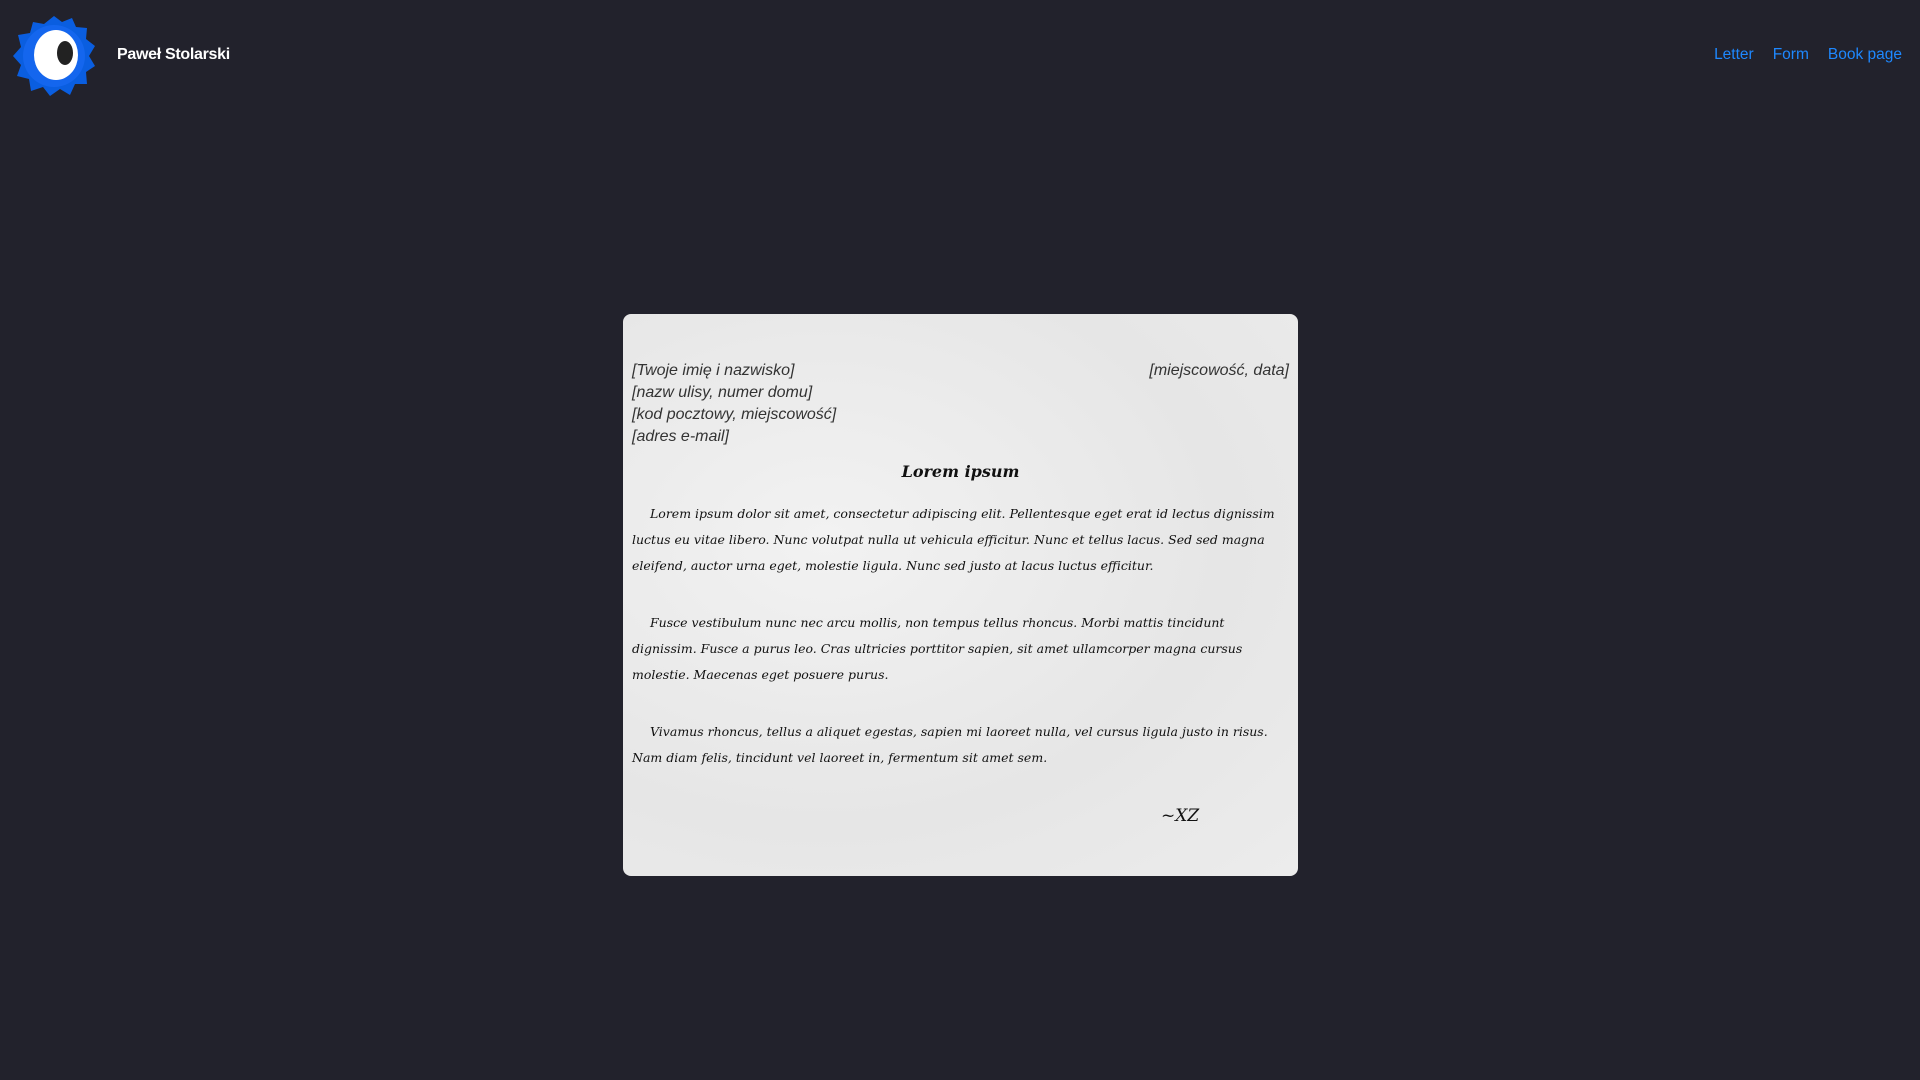 This screenshot has width=1920, height=1080. Describe the element at coordinates (1180, 816) in the screenshot. I see `signature: ~XZ` at that location.